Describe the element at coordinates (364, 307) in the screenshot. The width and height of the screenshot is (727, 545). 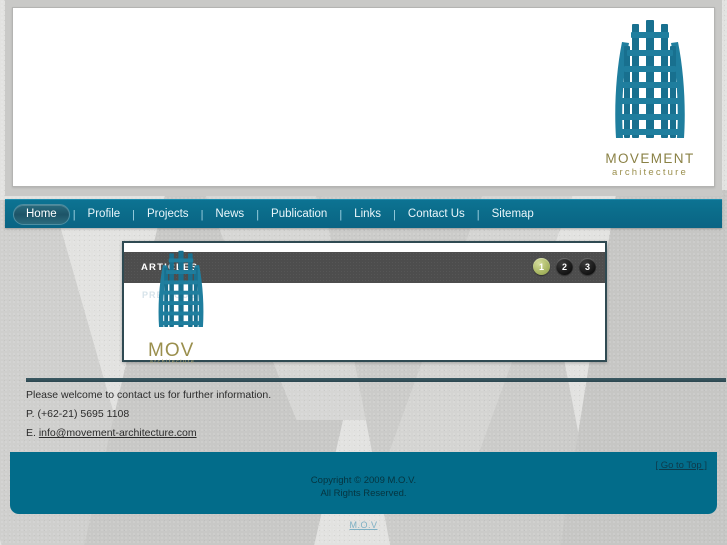
I see `panel-body: PREVIOUS MOV architecture` at that location.